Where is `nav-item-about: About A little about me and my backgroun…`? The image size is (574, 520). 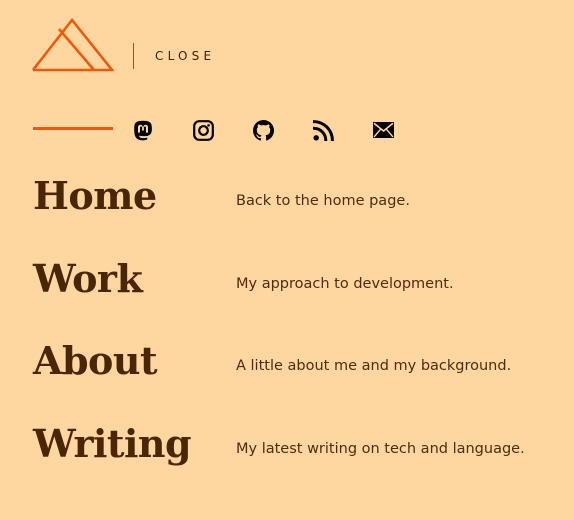
nav-item-about: About A little about me and my backgroun… is located at coordinates (293, 374).